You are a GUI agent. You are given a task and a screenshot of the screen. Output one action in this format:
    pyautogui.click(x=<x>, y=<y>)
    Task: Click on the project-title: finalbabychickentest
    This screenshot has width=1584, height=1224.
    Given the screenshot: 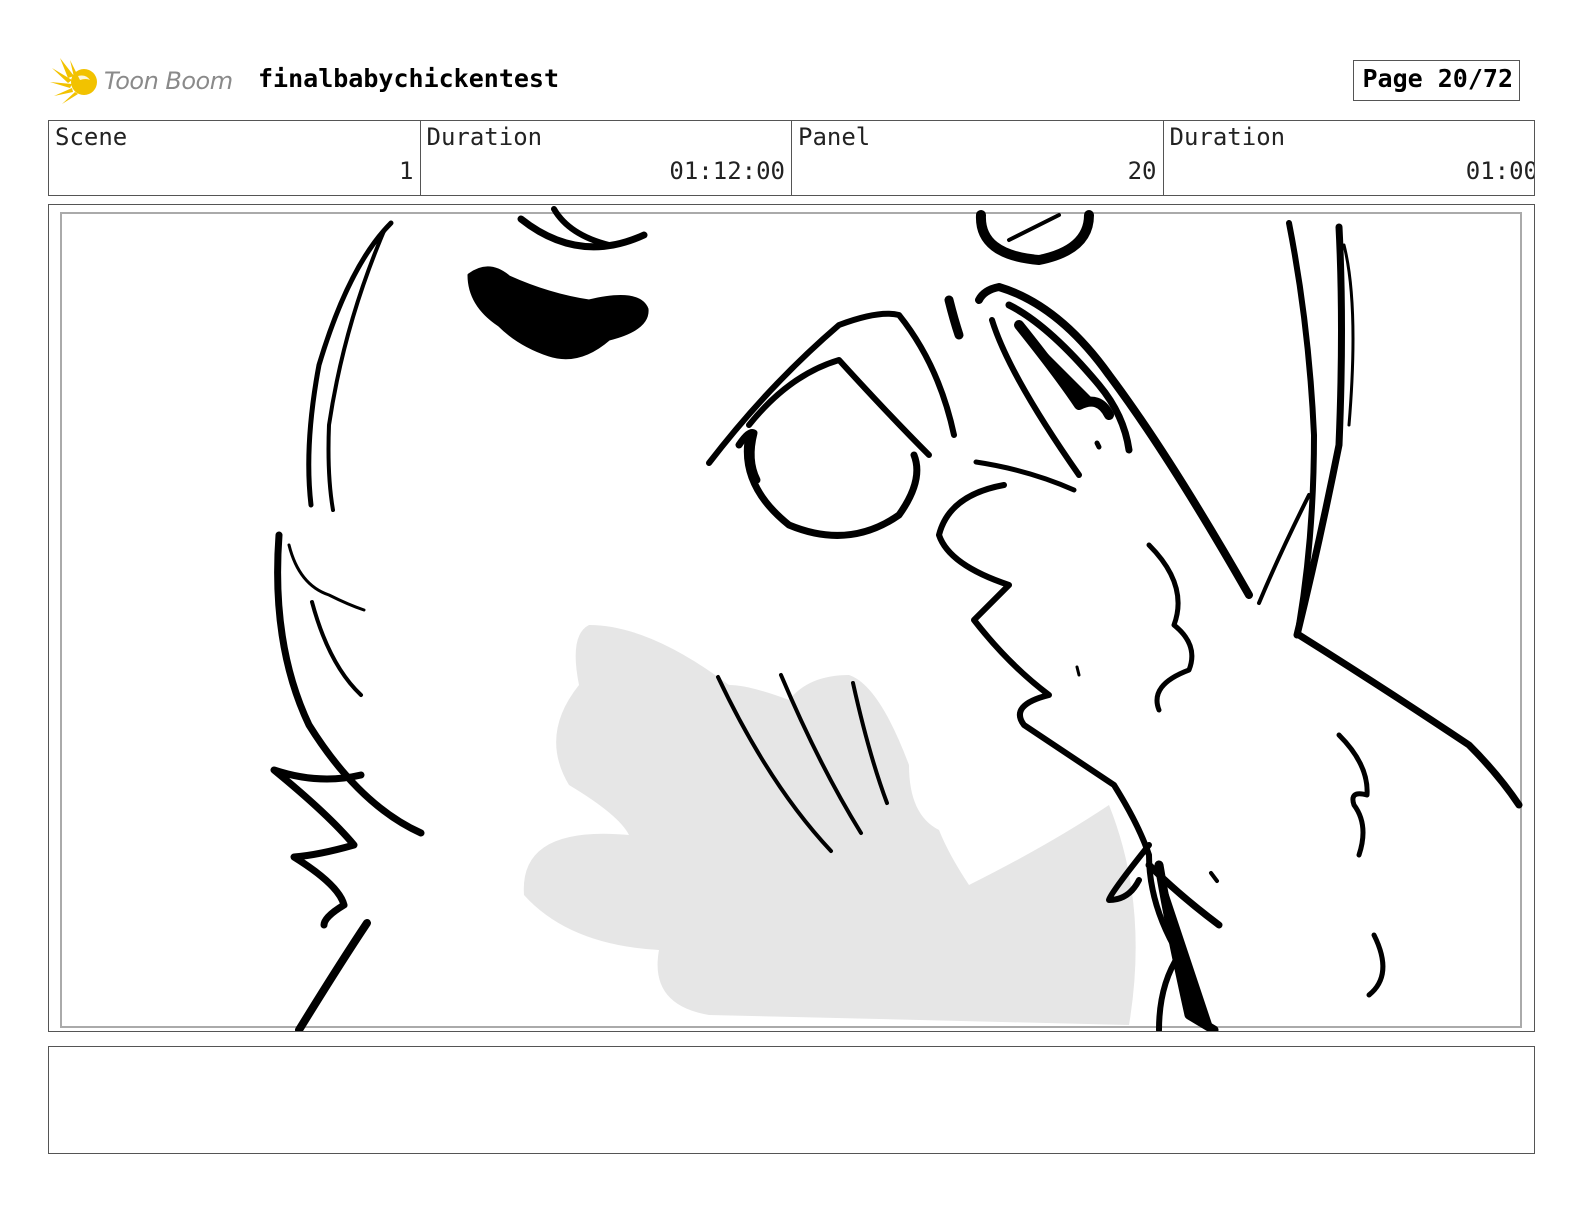 What is the action you would take?
    pyautogui.click(x=409, y=78)
    